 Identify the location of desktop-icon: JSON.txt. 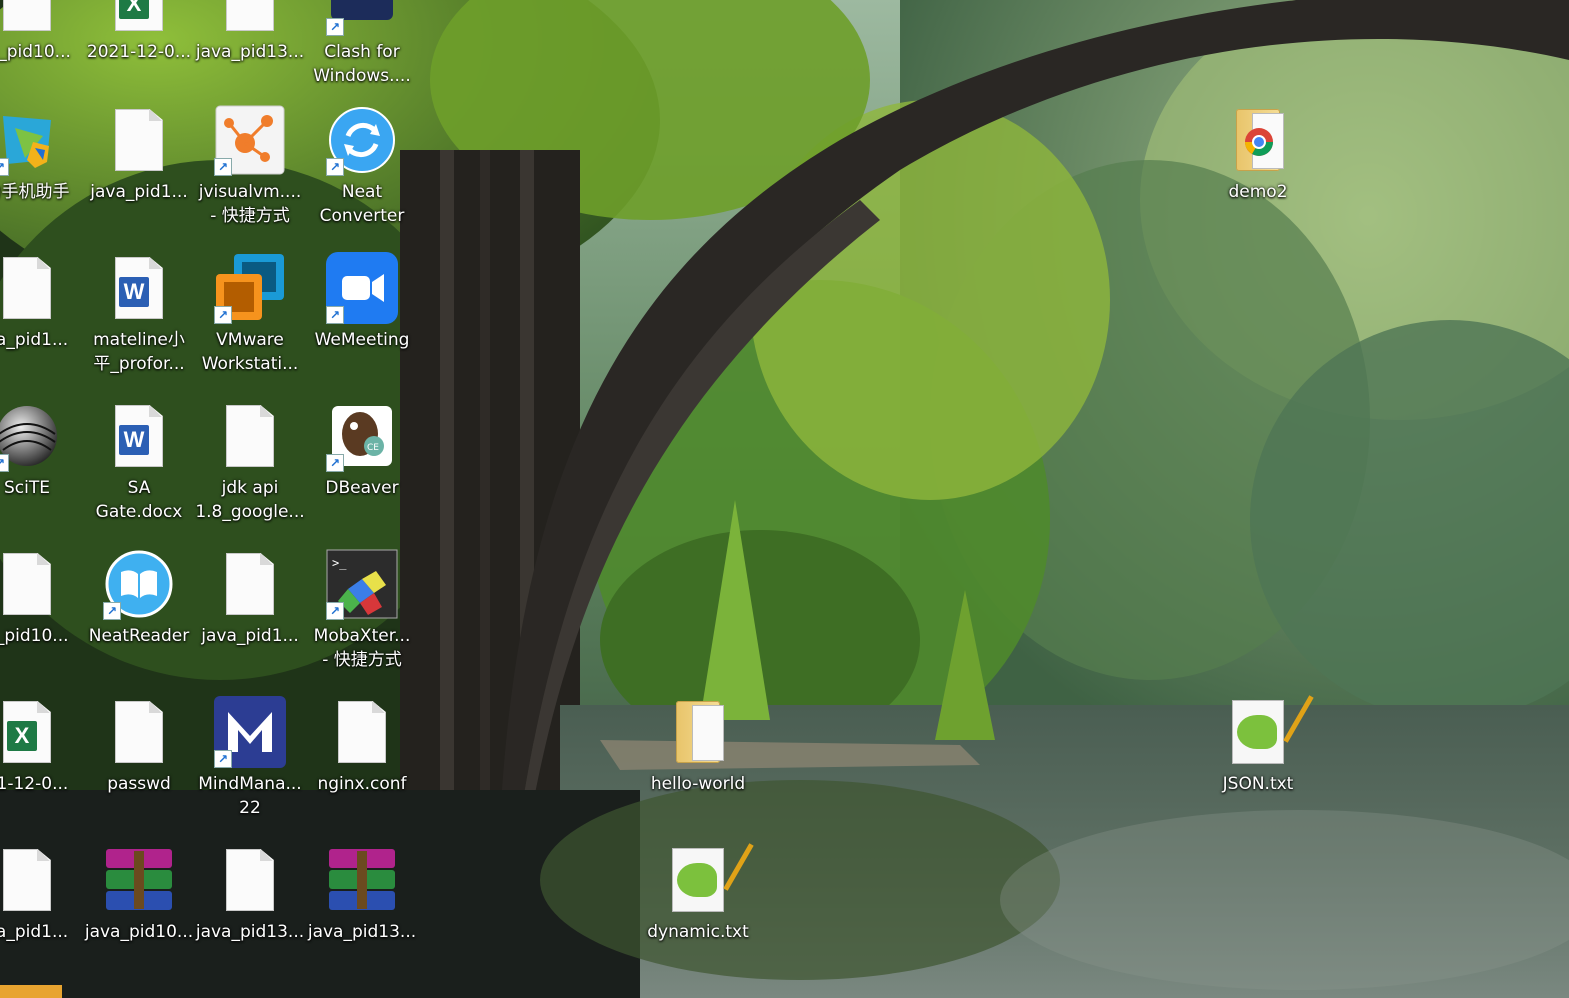
(1258, 762).